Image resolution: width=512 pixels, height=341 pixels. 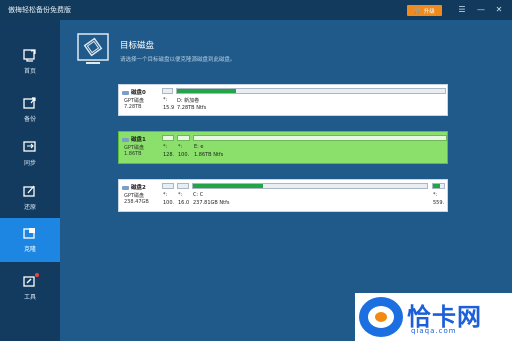 I want to click on partition: *: 15.9, so click(x=168, y=100).